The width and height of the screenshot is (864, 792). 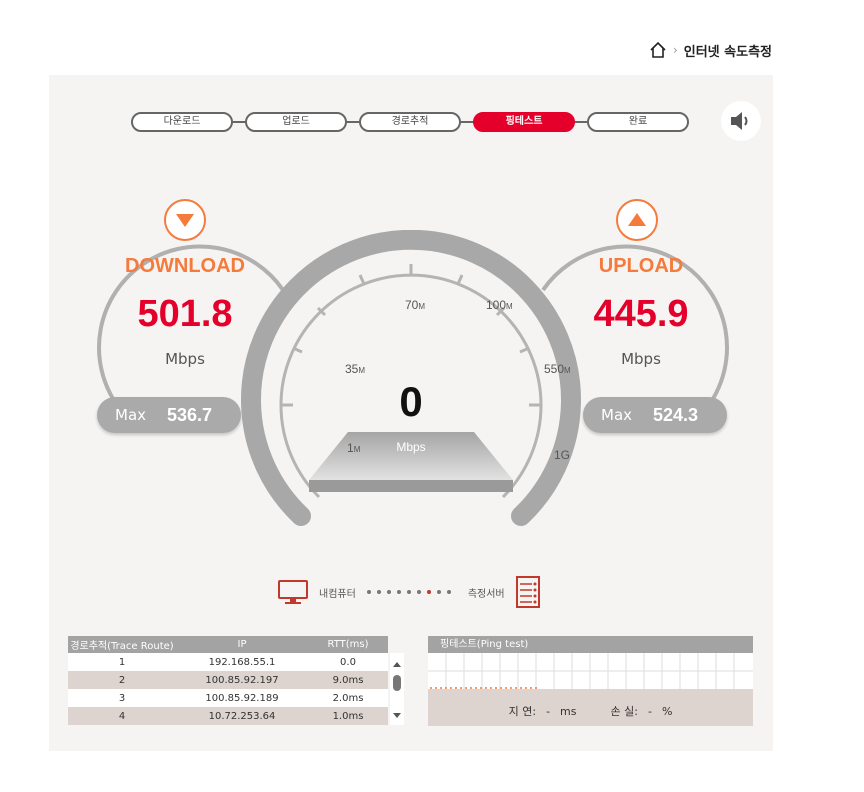 I want to click on trace-scrollbar, so click(x=397, y=689).